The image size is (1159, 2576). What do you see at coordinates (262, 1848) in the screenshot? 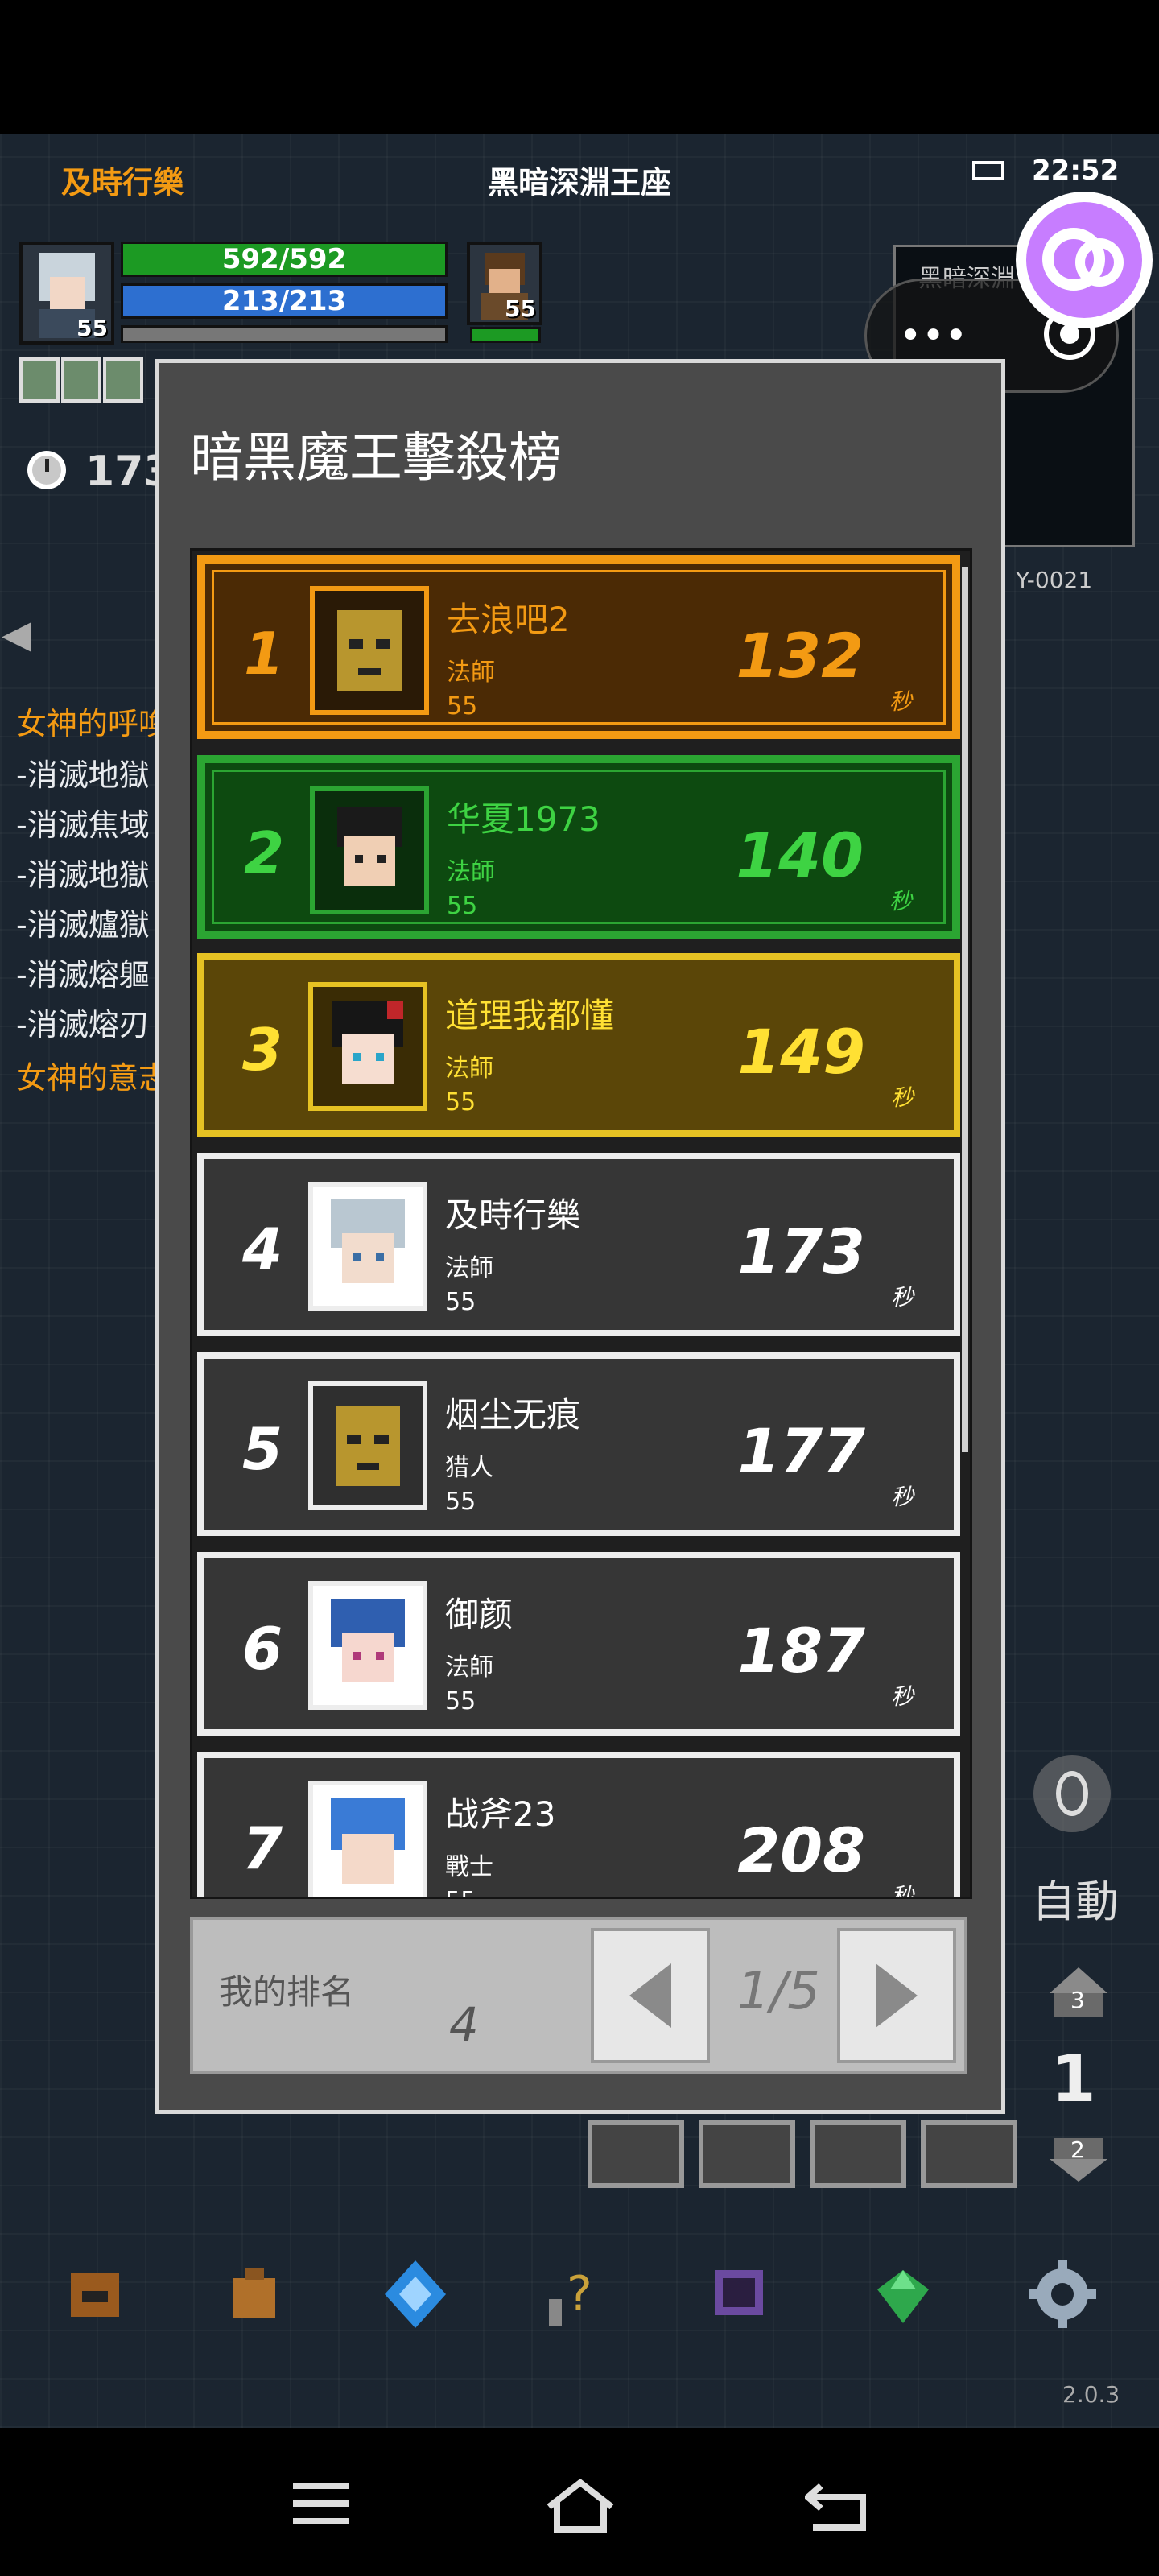
I see `rank-number: 7` at bounding box center [262, 1848].